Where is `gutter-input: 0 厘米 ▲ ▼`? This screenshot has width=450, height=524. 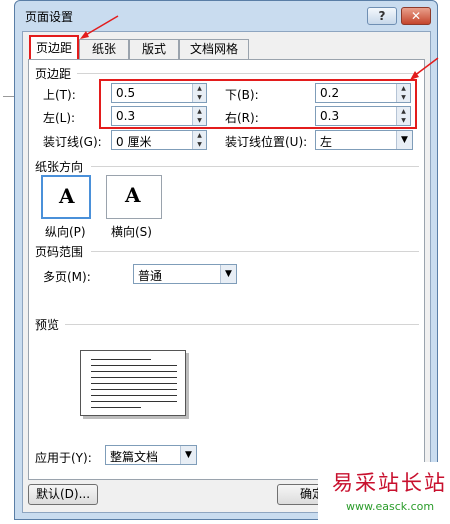
gutter-input: 0 厘米 ▲ ▼ is located at coordinates (159, 140).